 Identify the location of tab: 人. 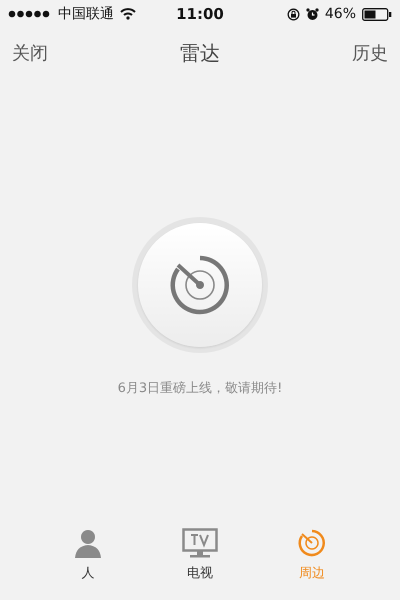
(88, 555).